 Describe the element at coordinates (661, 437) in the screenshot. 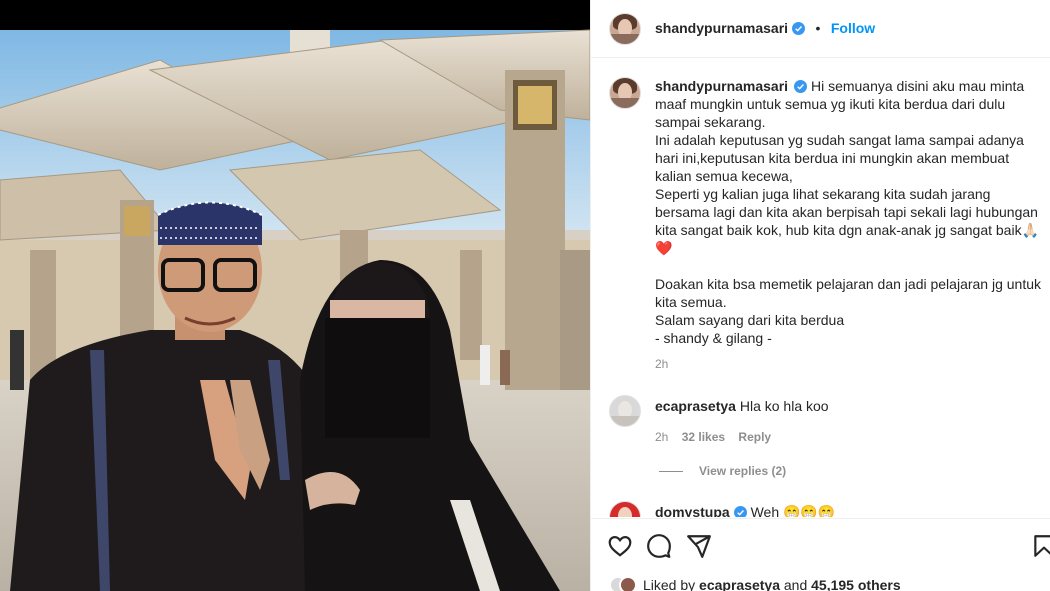

I see `comment-time: 2h` at that location.